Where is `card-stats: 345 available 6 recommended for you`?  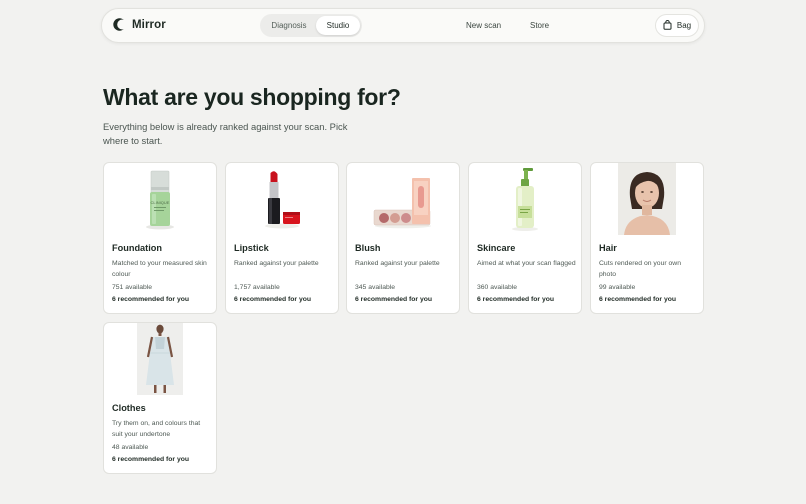
card-stats: 345 available 6 recommended for you is located at coordinates (393, 293).